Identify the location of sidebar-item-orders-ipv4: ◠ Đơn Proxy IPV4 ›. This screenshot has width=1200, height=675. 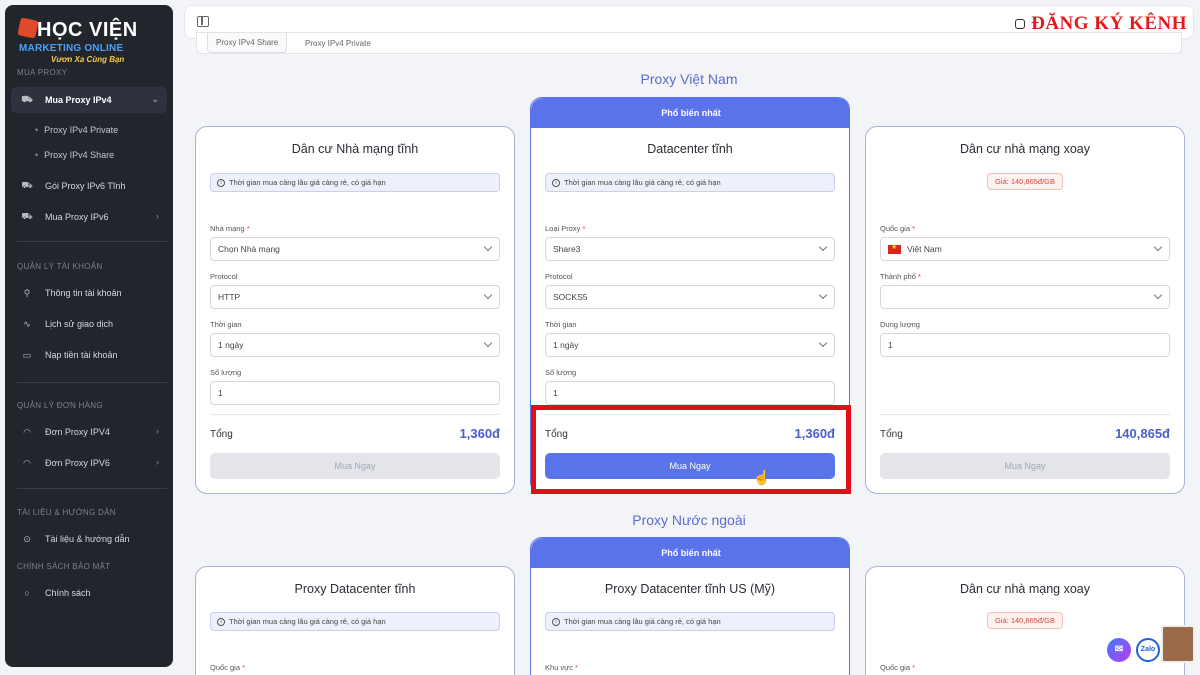
(89, 432).